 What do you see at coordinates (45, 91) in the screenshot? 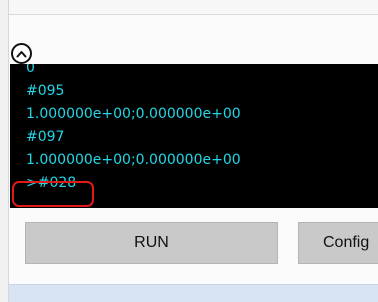
I see `console-line: #095` at bounding box center [45, 91].